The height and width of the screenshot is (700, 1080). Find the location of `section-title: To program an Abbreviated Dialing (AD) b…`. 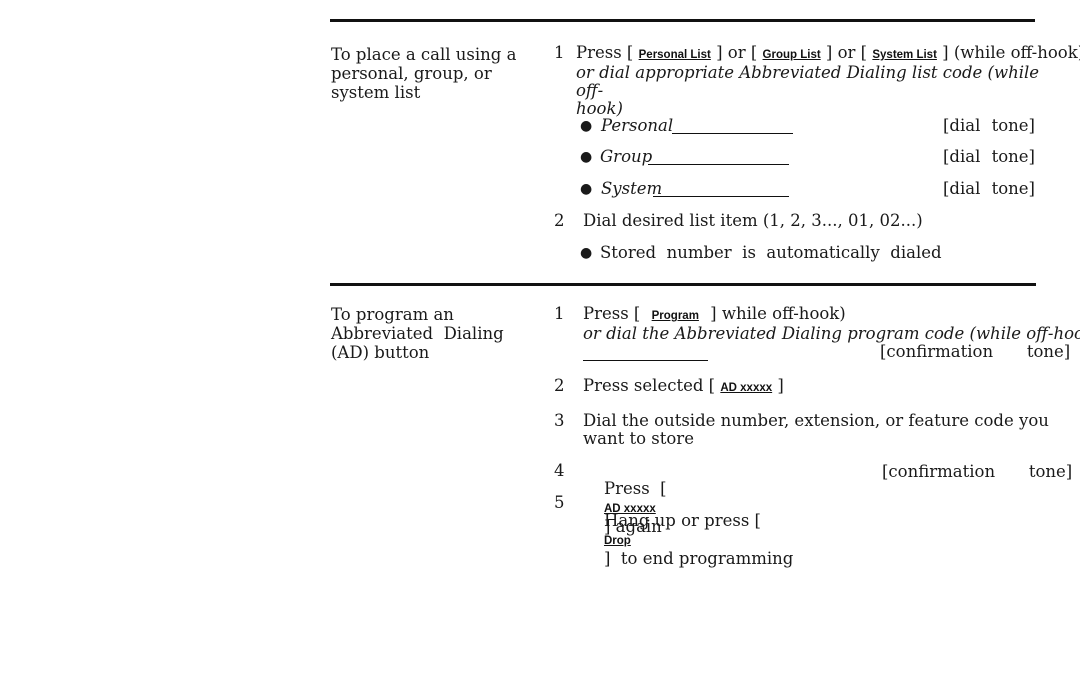

section-title: To program an Abbreviated Dialing (AD) b… is located at coordinates (431, 333).